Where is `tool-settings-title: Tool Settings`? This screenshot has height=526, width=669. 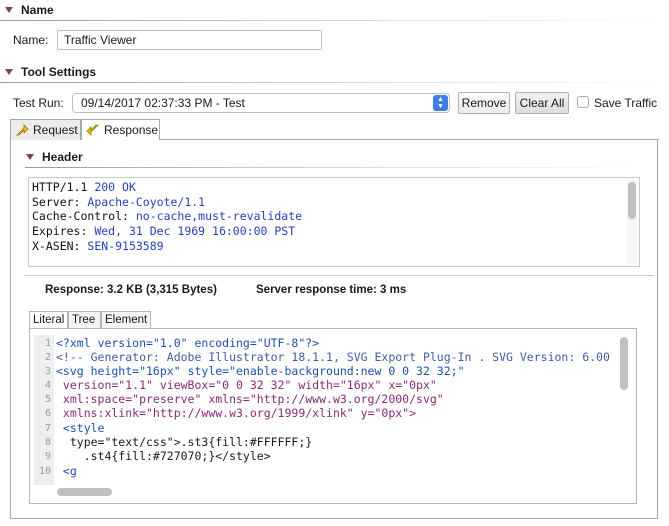 tool-settings-title: Tool Settings is located at coordinates (59, 72).